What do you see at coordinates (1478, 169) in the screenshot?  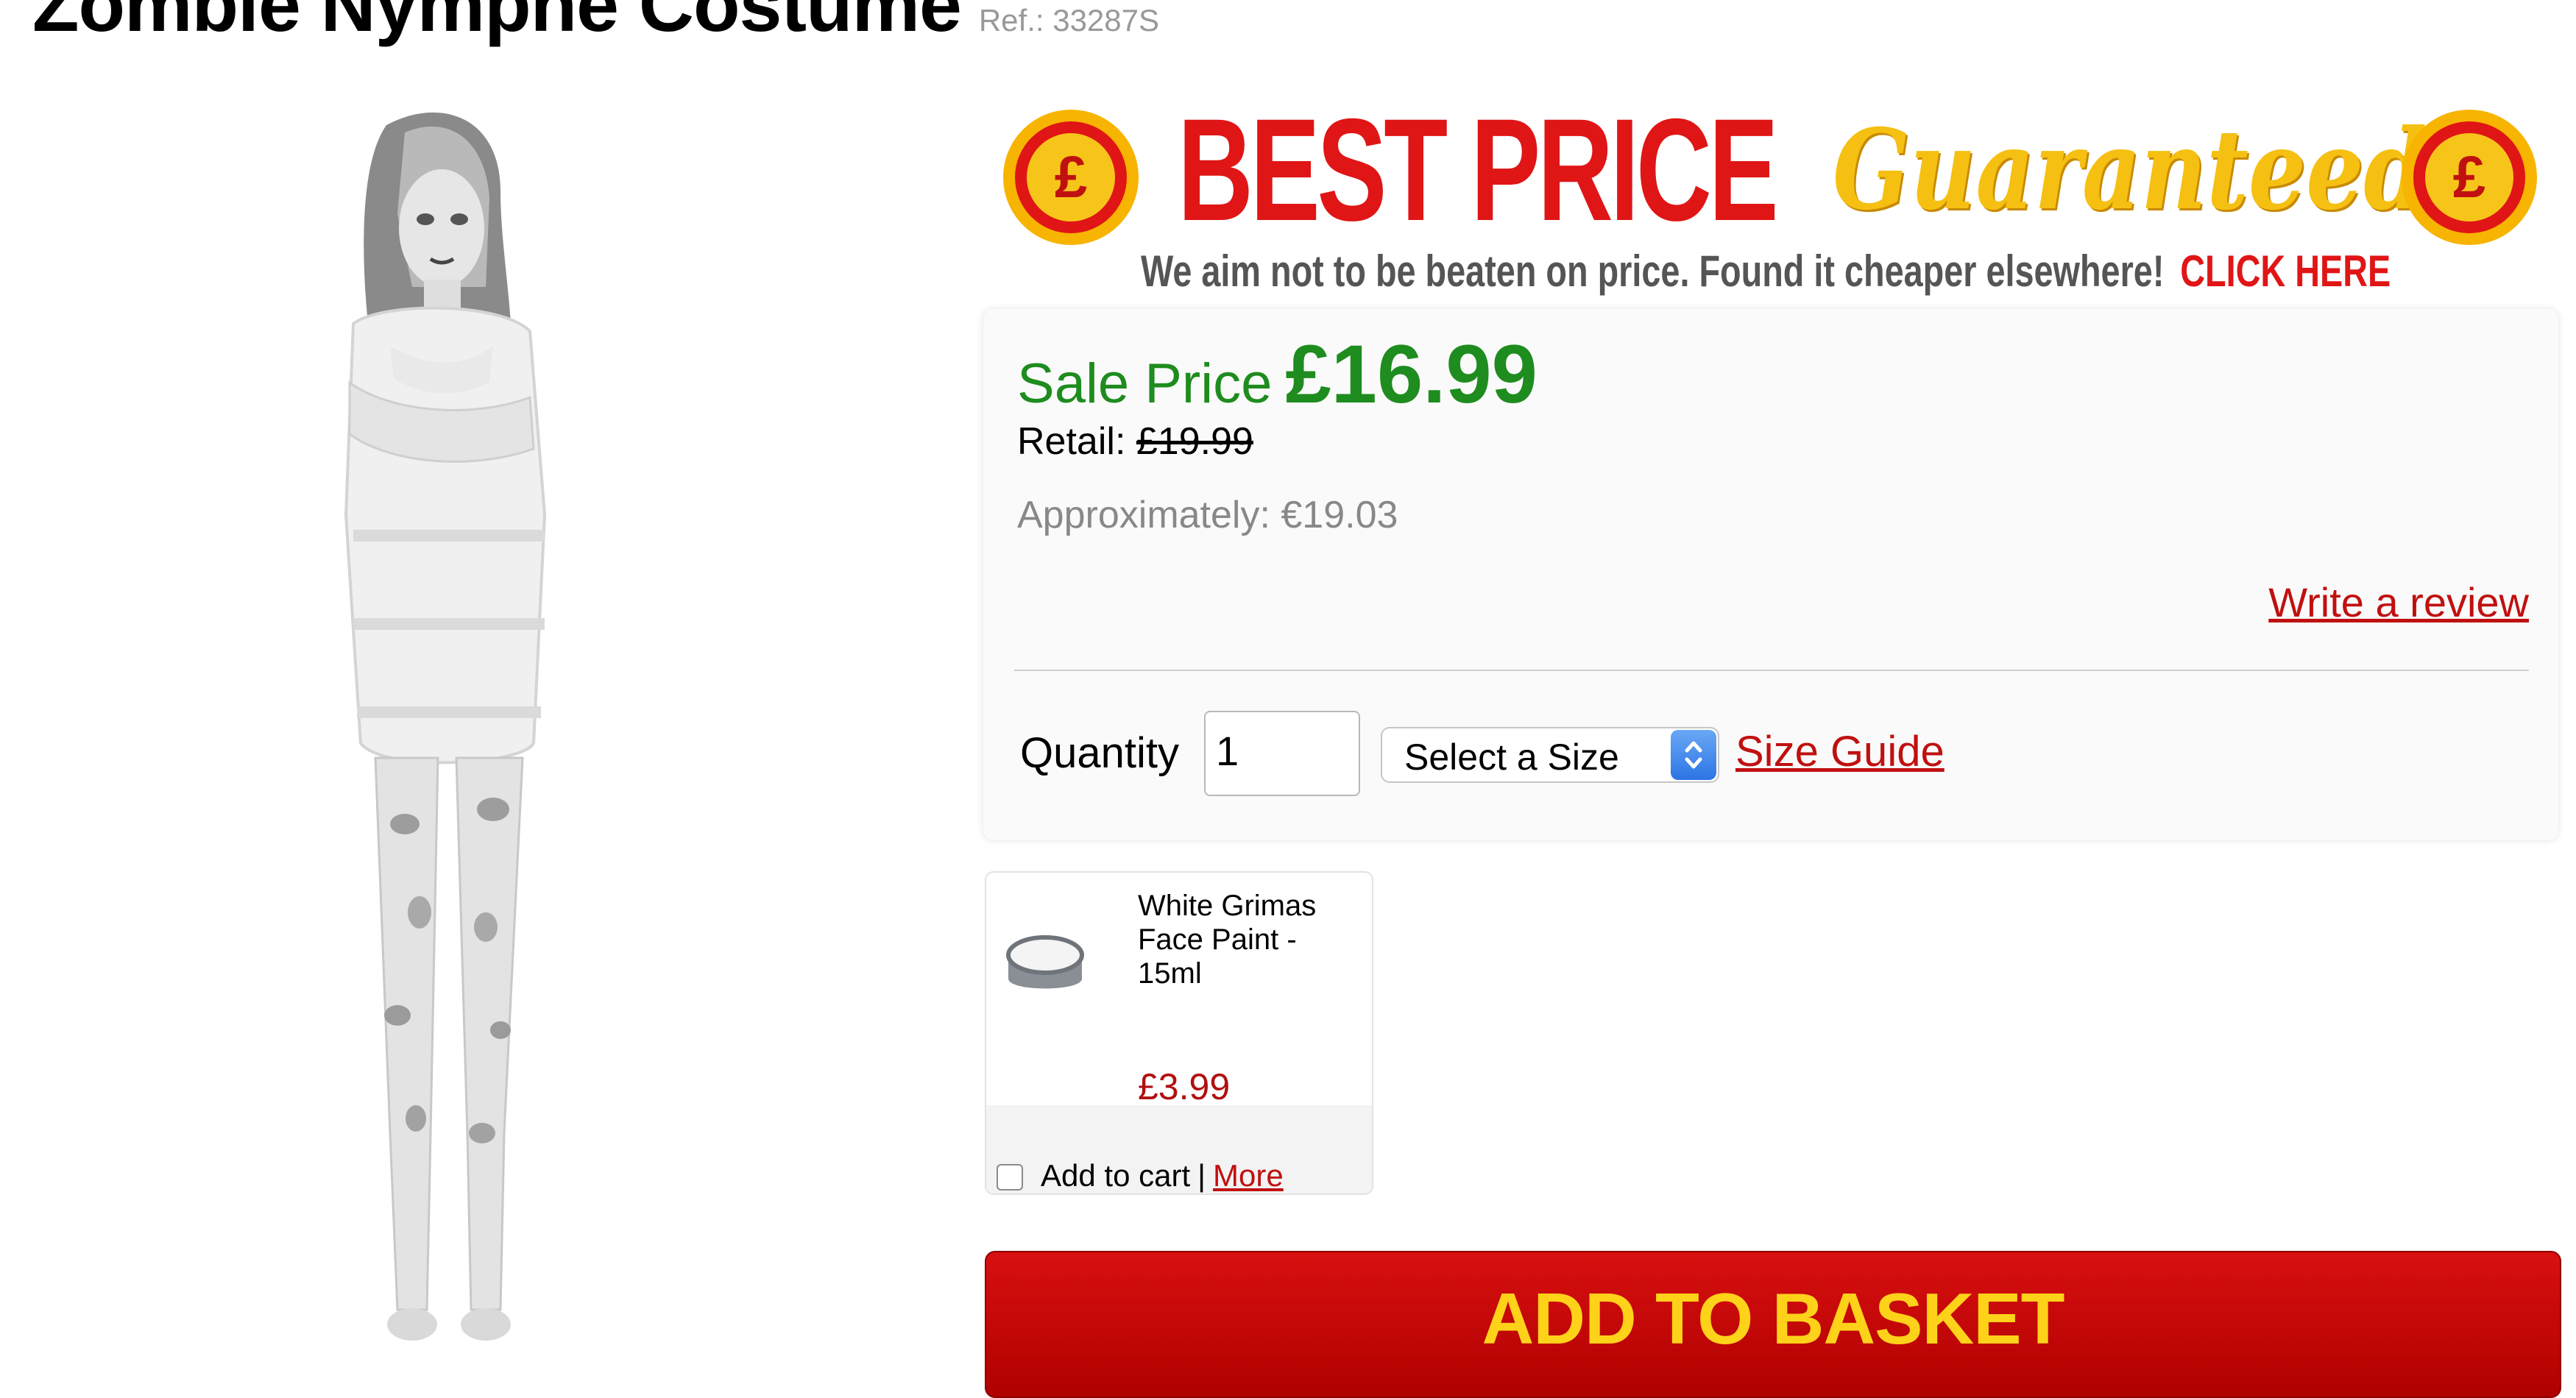 I see `best-price-text: BEST PRICE` at bounding box center [1478, 169].